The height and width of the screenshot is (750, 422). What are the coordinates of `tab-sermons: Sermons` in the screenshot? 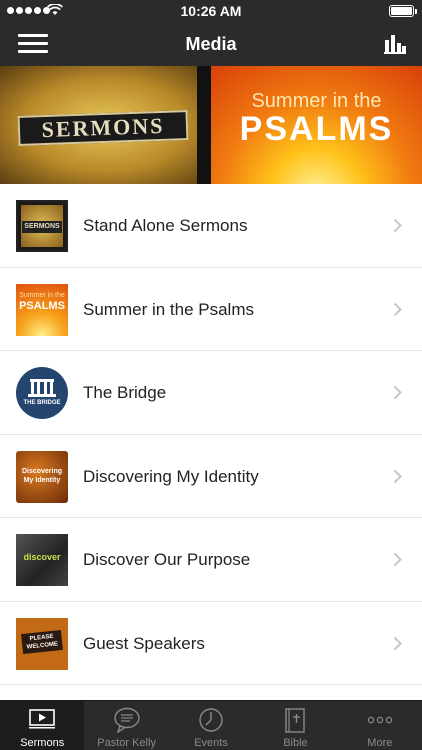 It's located at (42, 725).